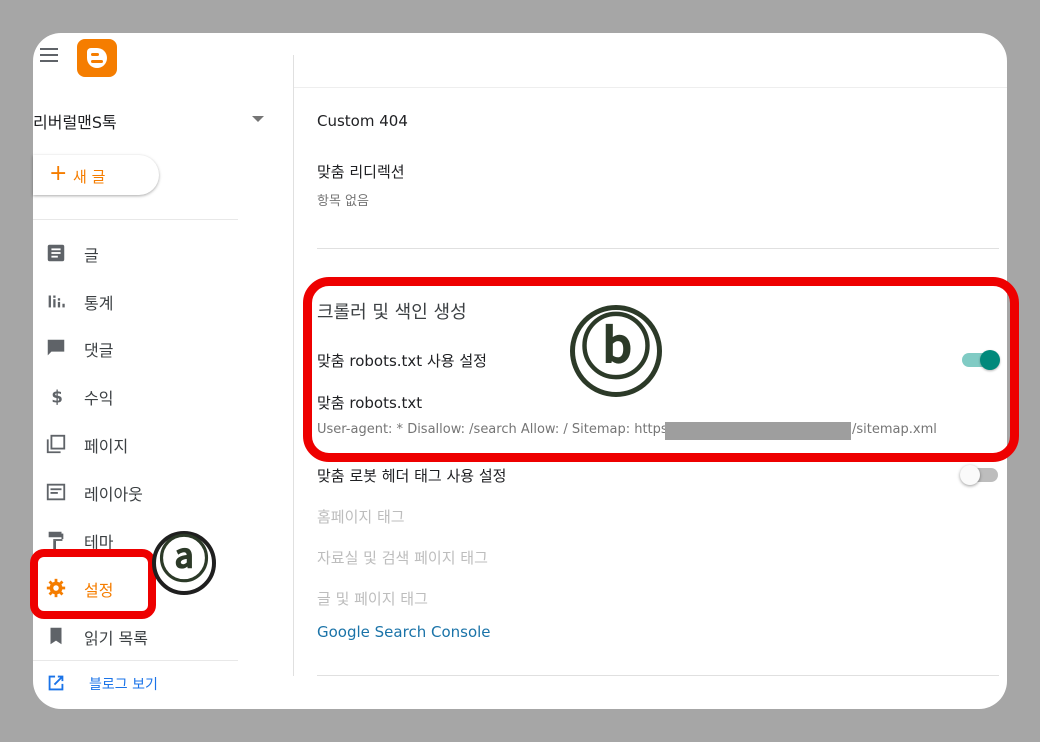 This screenshot has height=742, width=1040. Describe the element at coordinates (50, 56) in the screenshot. I see `menu-icon` at that location.